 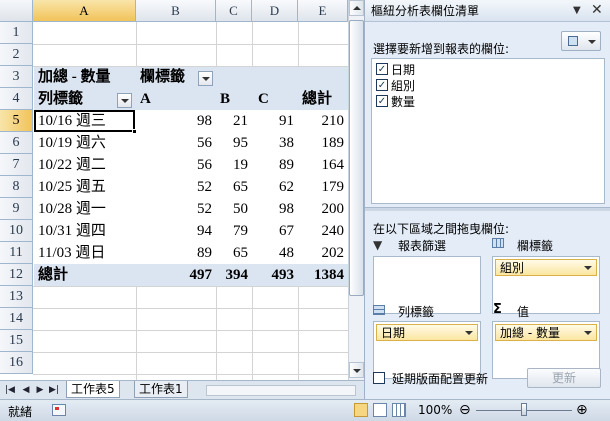 I want to click on pivot-cell: 50, so click(x=234, y=209).